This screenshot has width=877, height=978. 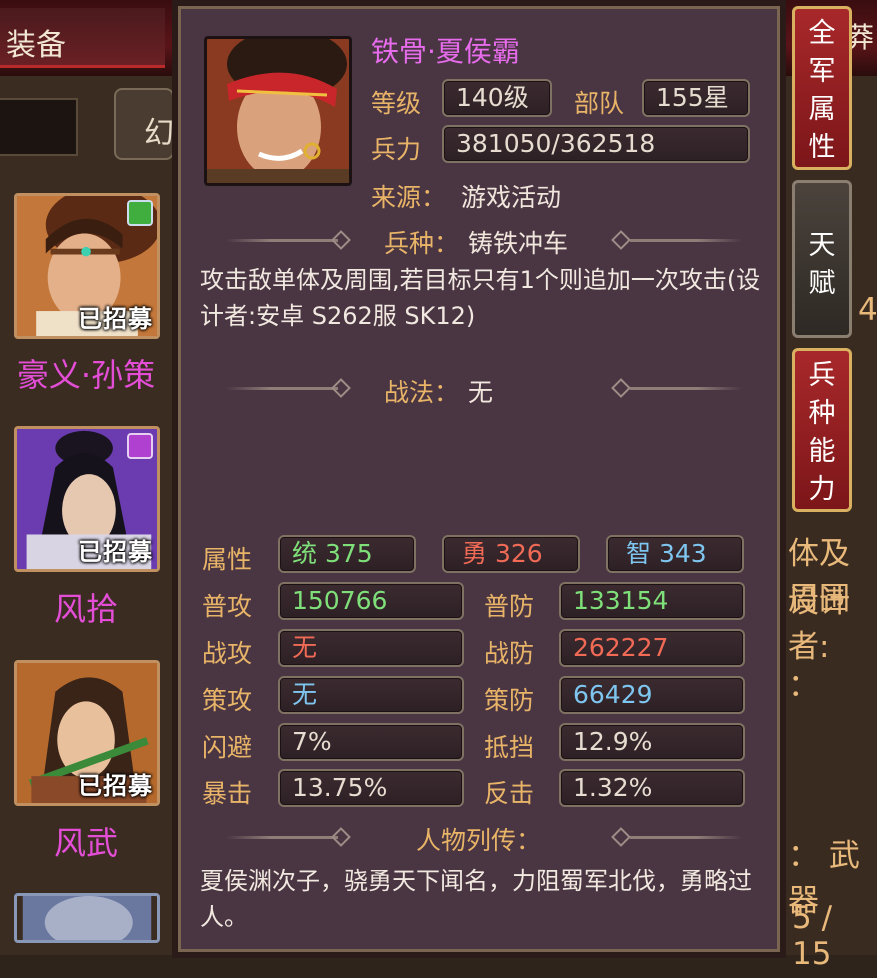 What do you see at coordinates (85, 609) in the screenshot?
I see `hero-name-fengshi: 风拾` at bounding box center [85, 609].